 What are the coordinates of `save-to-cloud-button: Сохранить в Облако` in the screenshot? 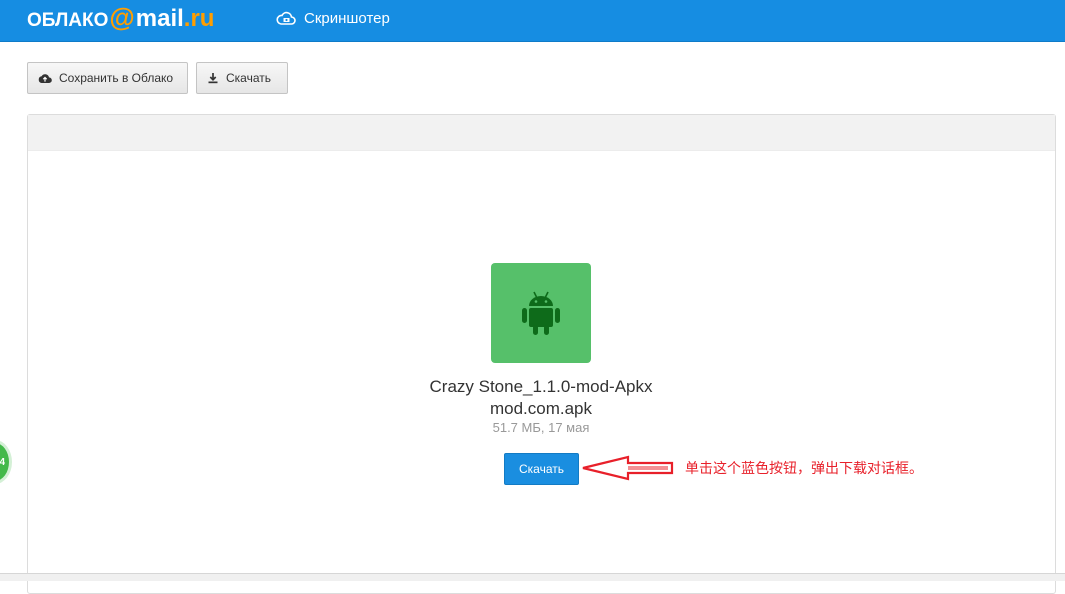 It's located at (107, 78).